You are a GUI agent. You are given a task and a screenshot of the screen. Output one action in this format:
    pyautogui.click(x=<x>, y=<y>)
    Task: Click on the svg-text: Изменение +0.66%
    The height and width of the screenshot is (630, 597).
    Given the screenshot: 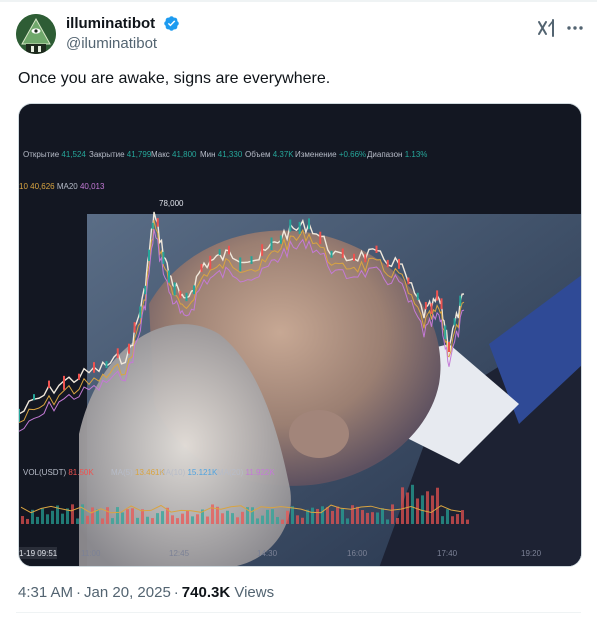 What is the action you would take?
    pyautogui.click(x=330, y=154)
    